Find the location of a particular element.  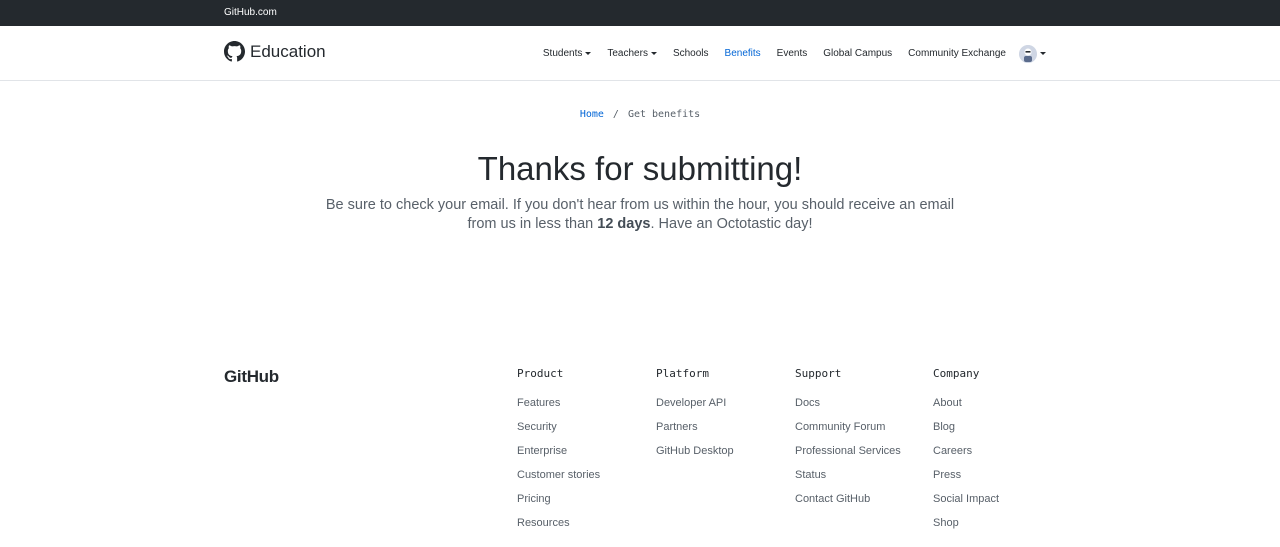

nav-students: Students is located at coordinates (567, 53).